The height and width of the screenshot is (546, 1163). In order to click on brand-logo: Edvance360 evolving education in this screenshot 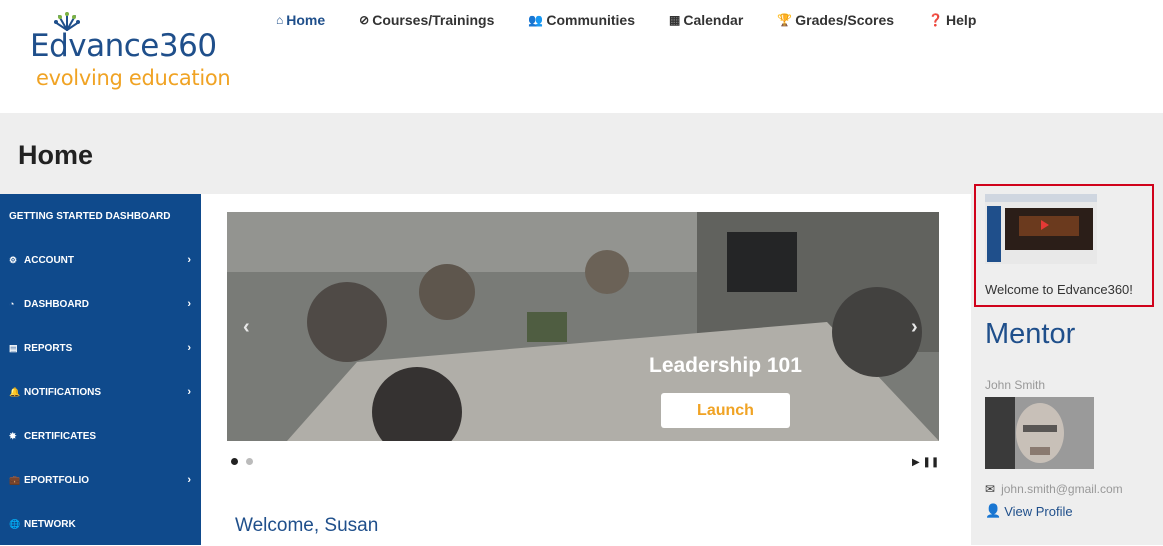, I will do `click(135, 55)`.